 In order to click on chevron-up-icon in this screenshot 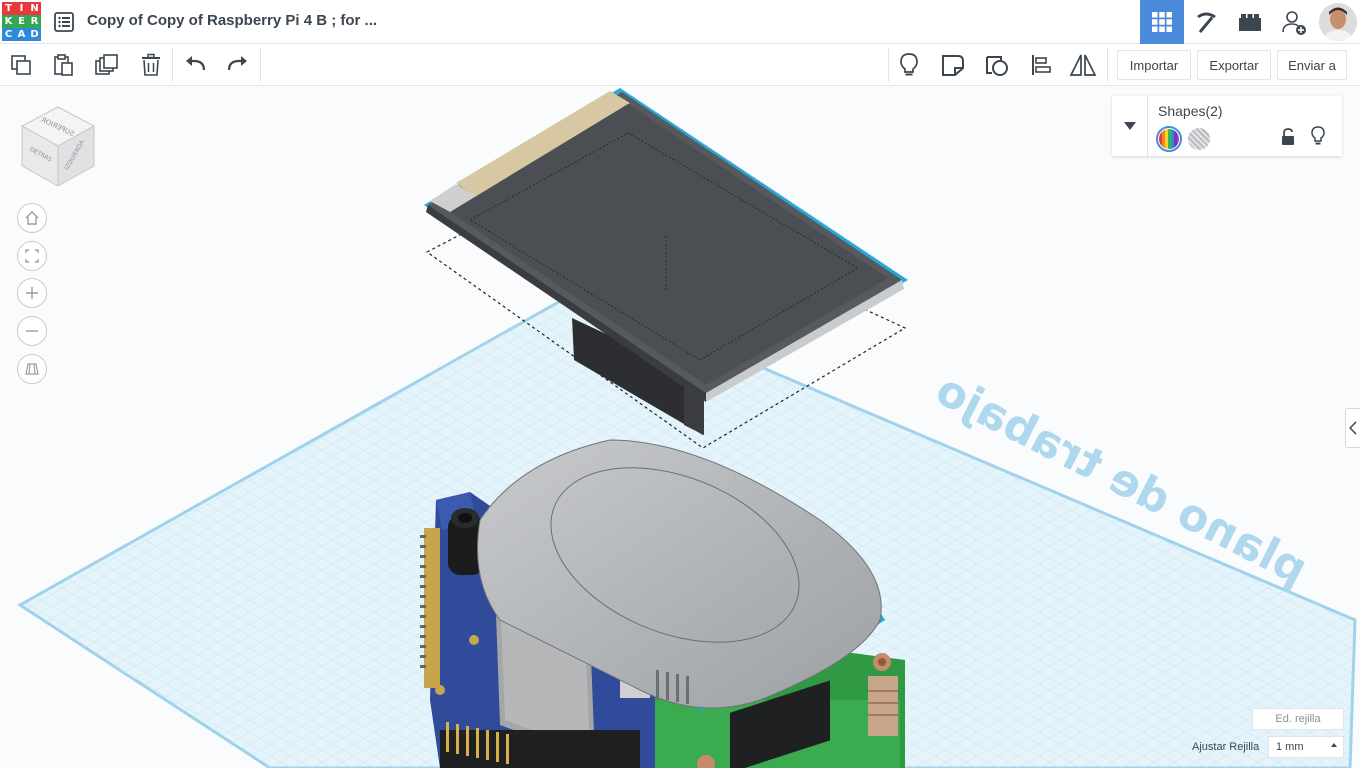, I will do `click(1334, 745)`.